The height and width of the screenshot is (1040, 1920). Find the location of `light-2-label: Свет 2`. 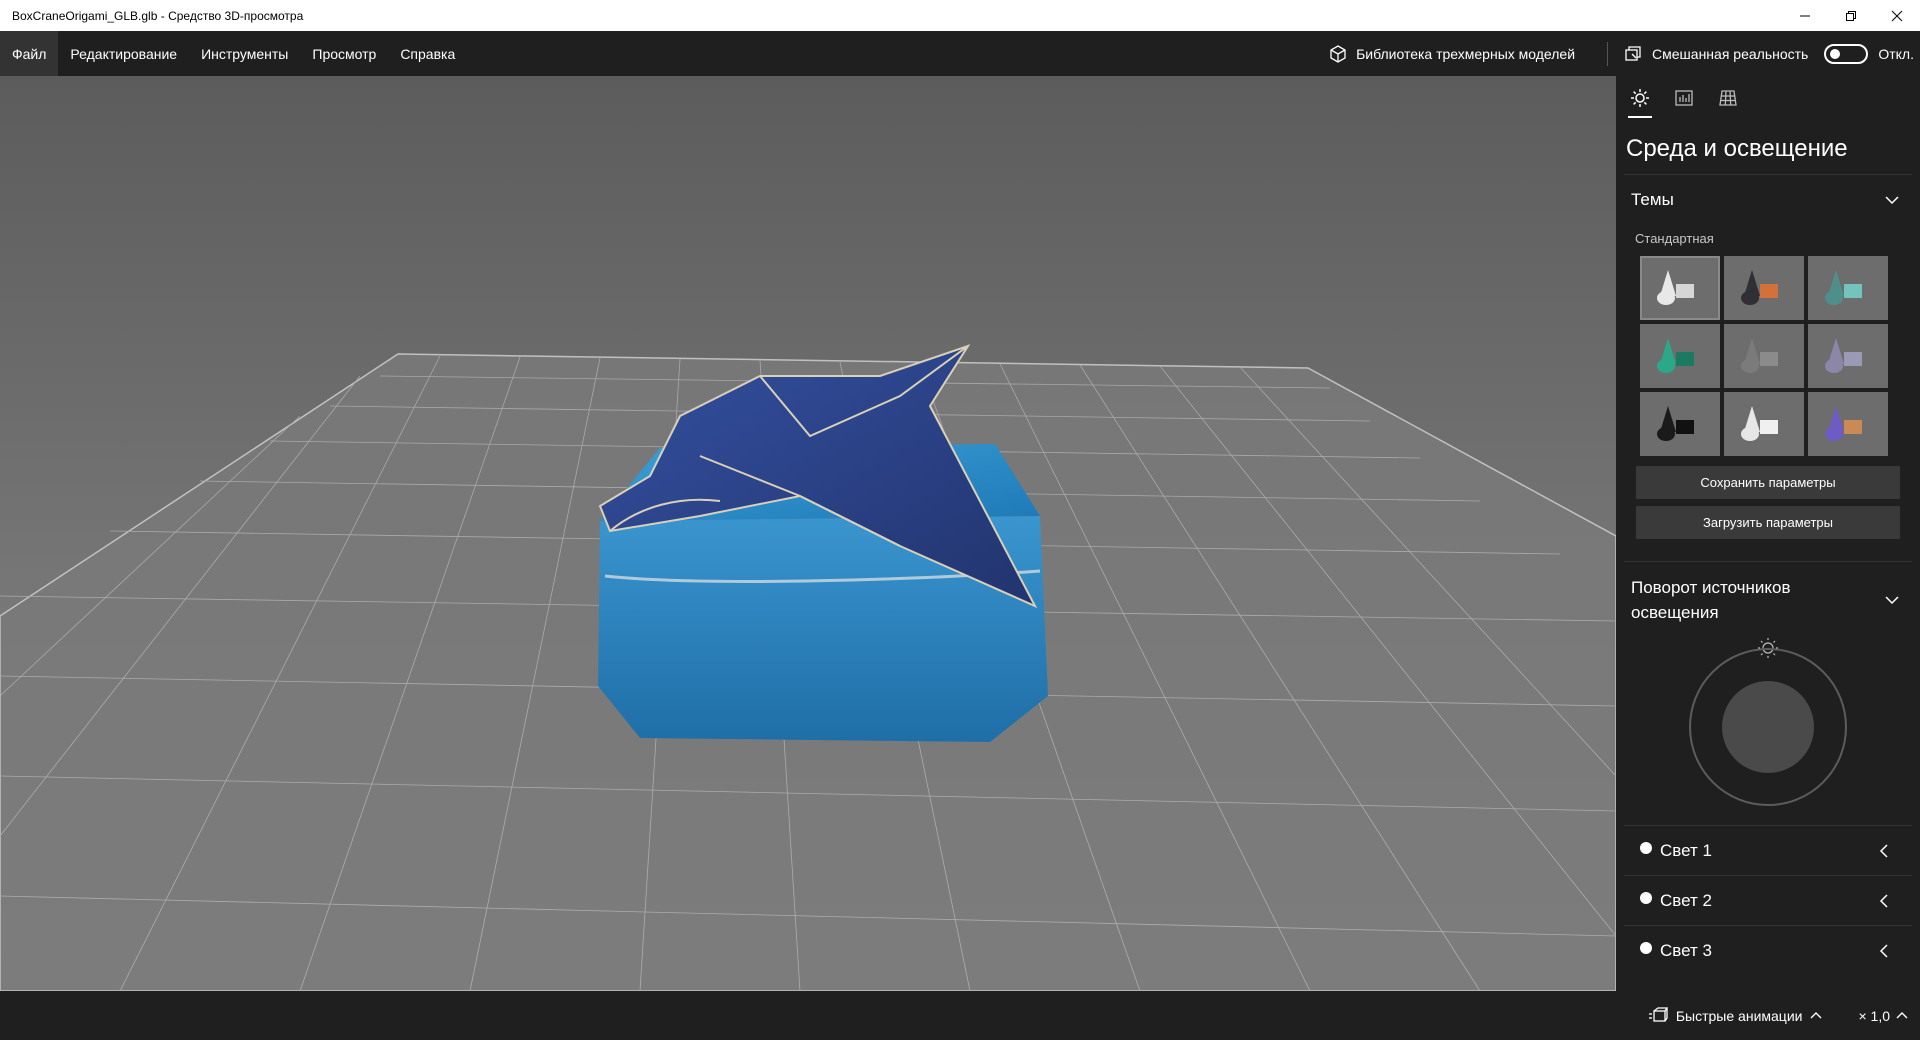

light-2-label: Свет 2 is located at coordinates (1686, 900).